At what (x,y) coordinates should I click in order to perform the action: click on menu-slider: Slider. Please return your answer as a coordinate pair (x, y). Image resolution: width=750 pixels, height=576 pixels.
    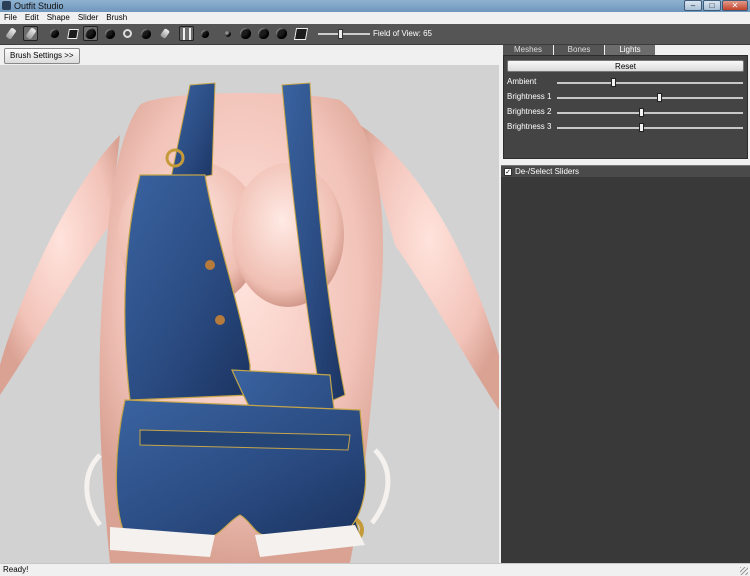
    Looking at the image, I should click on (88, 18).